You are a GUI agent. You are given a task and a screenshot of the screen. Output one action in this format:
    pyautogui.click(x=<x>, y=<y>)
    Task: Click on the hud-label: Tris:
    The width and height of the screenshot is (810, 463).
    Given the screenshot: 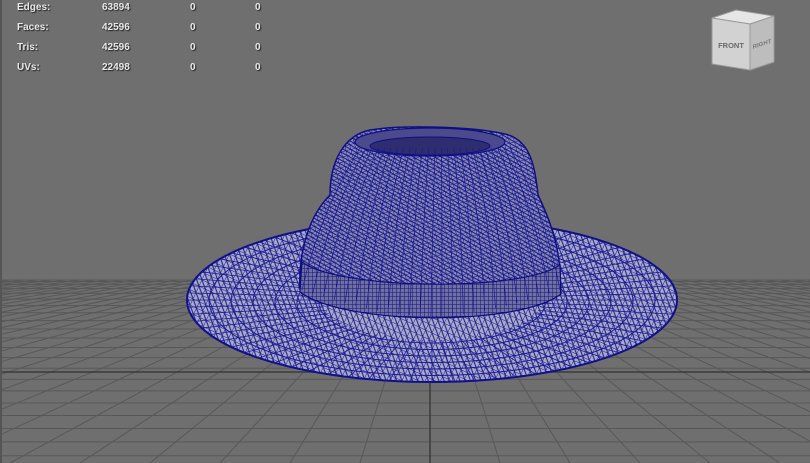 What is the action you would take?
    pyautogui.click(x=28, y=47)
    